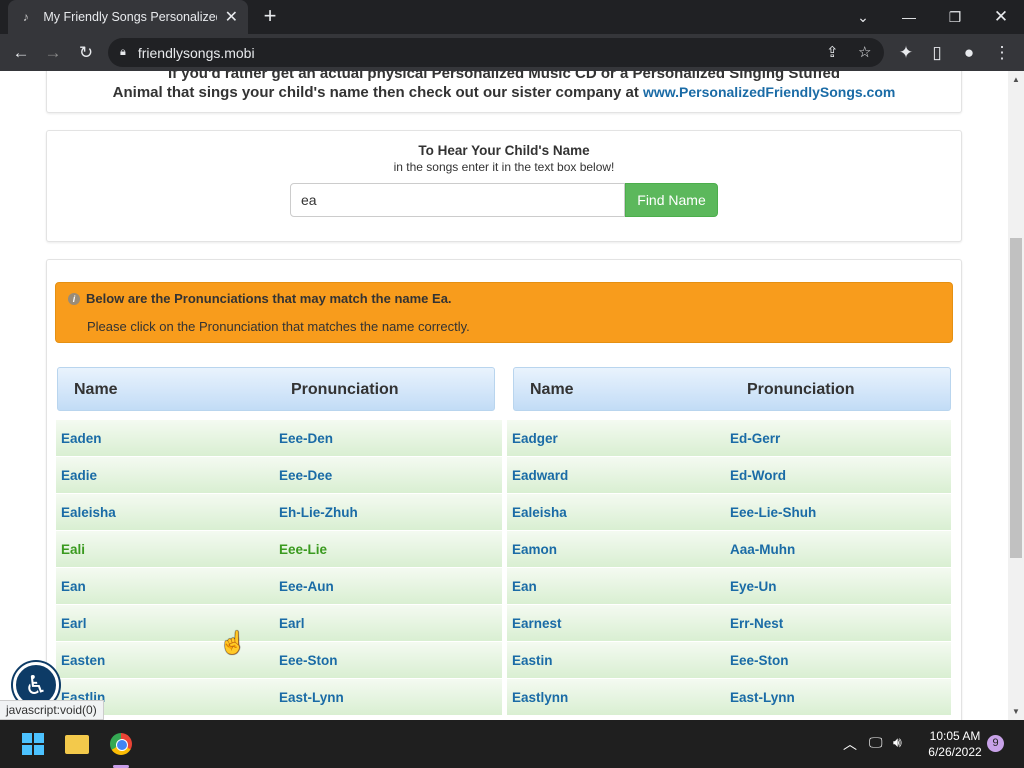  What do you see at coordinates (671, 200) in the screenshot?
I see `find-name-button: Find Name` at bounding box center [671, 200].